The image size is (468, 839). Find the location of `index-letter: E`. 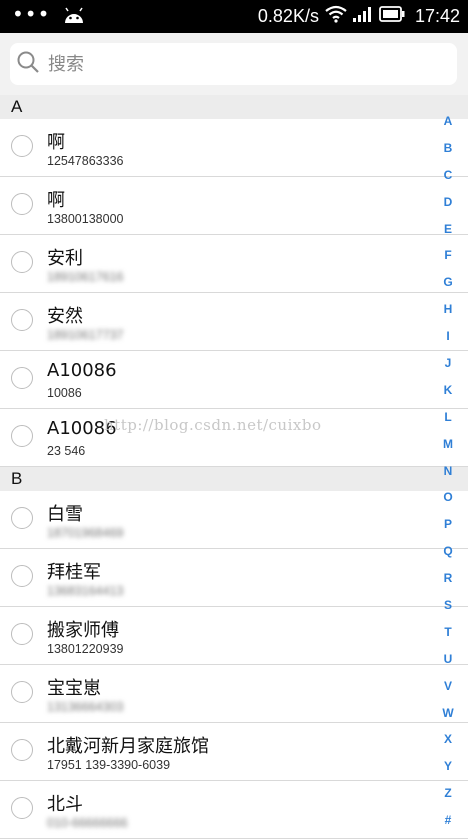

index-letter: E is located at coordinates (448, 229).